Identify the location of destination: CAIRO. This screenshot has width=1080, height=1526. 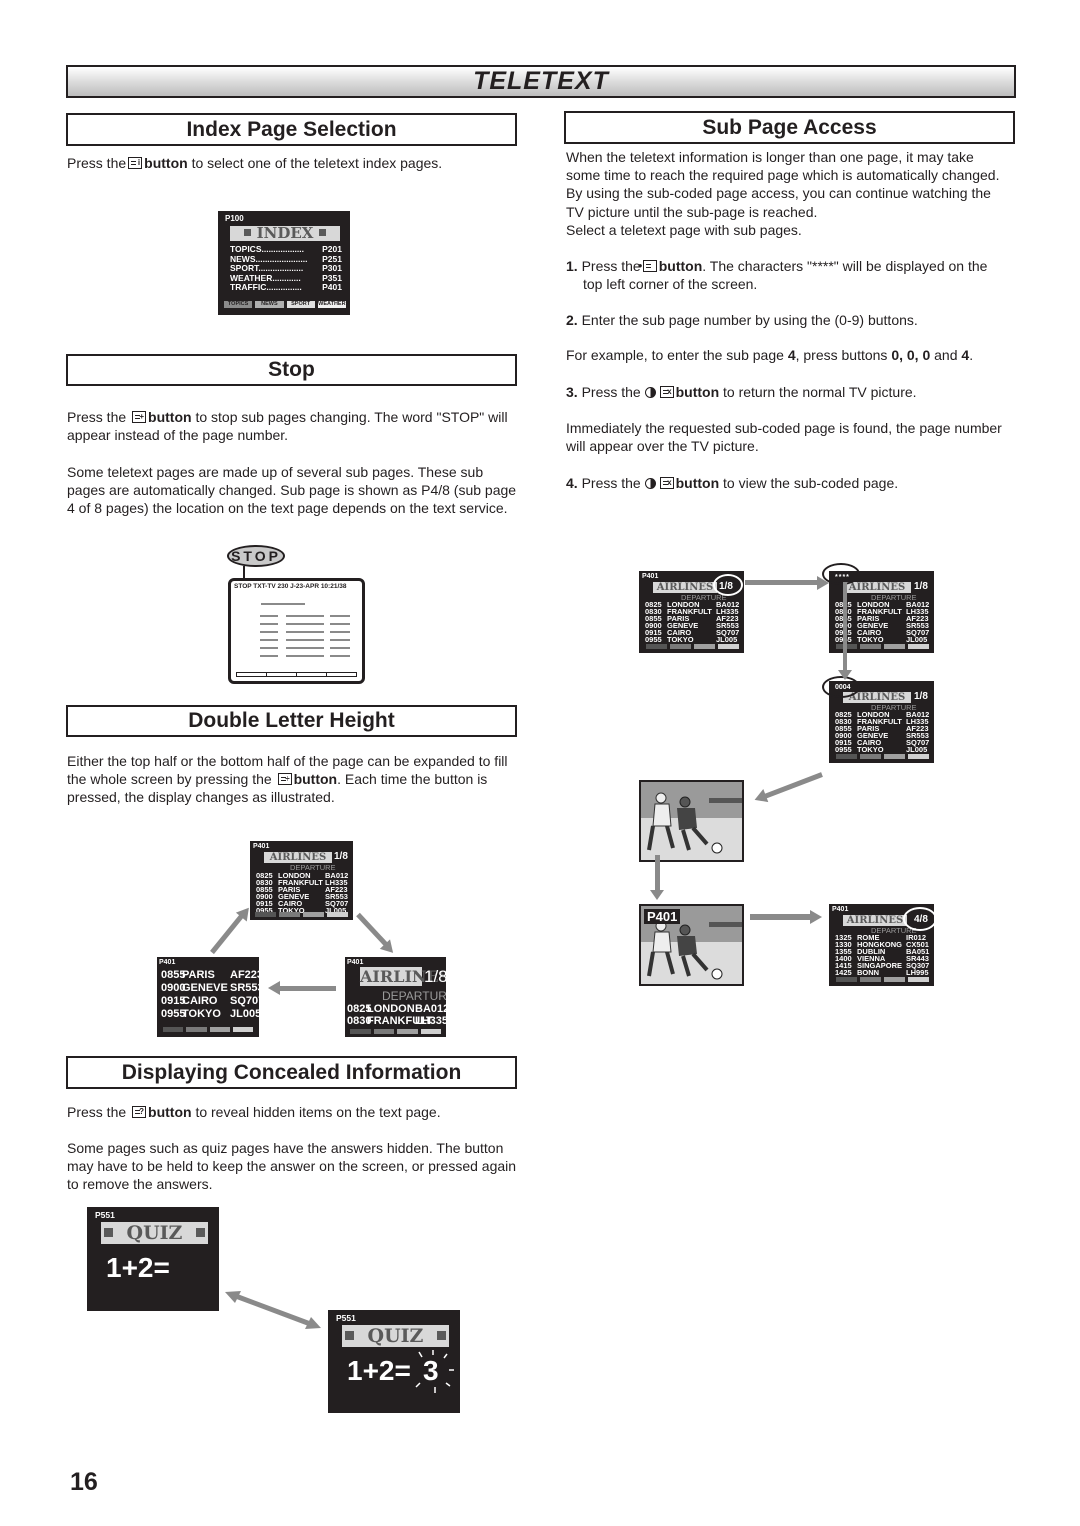
(200, 1001).